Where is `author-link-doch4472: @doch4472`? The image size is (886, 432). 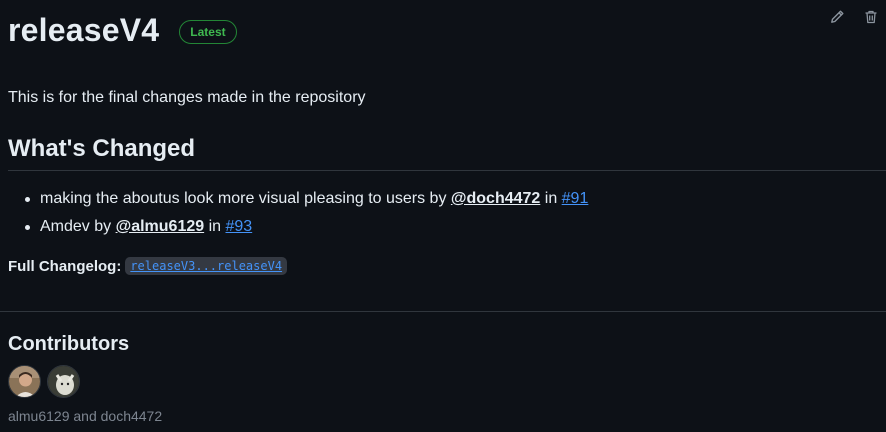 author-link-doch4472: @doch4472 is located at coordinates (495, 198).